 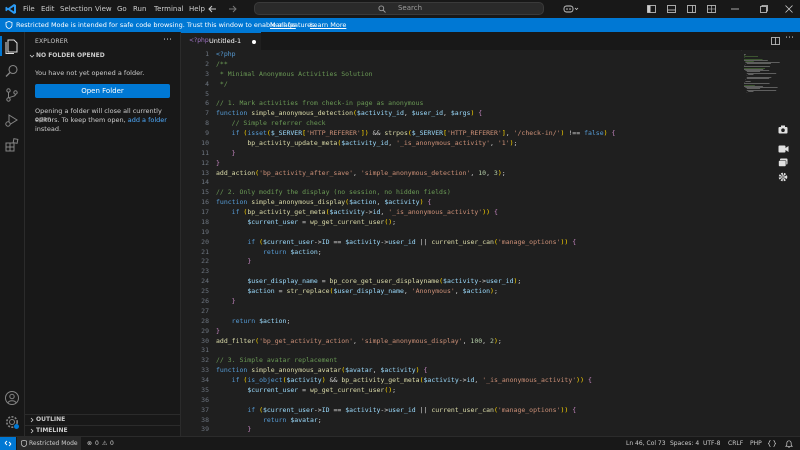 What do you see at coordinates (197, 9) in the screenshot?
I see `menu-help: Help` at bounding box center [197, 9].